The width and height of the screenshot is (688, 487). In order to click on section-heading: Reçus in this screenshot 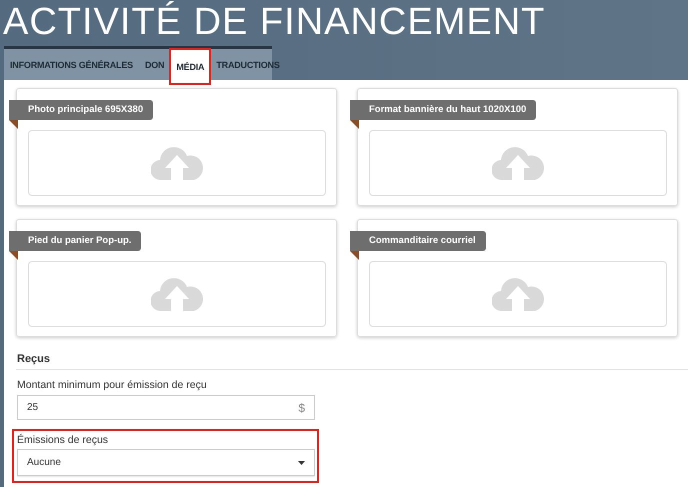, I will do `click(34, 359)`.